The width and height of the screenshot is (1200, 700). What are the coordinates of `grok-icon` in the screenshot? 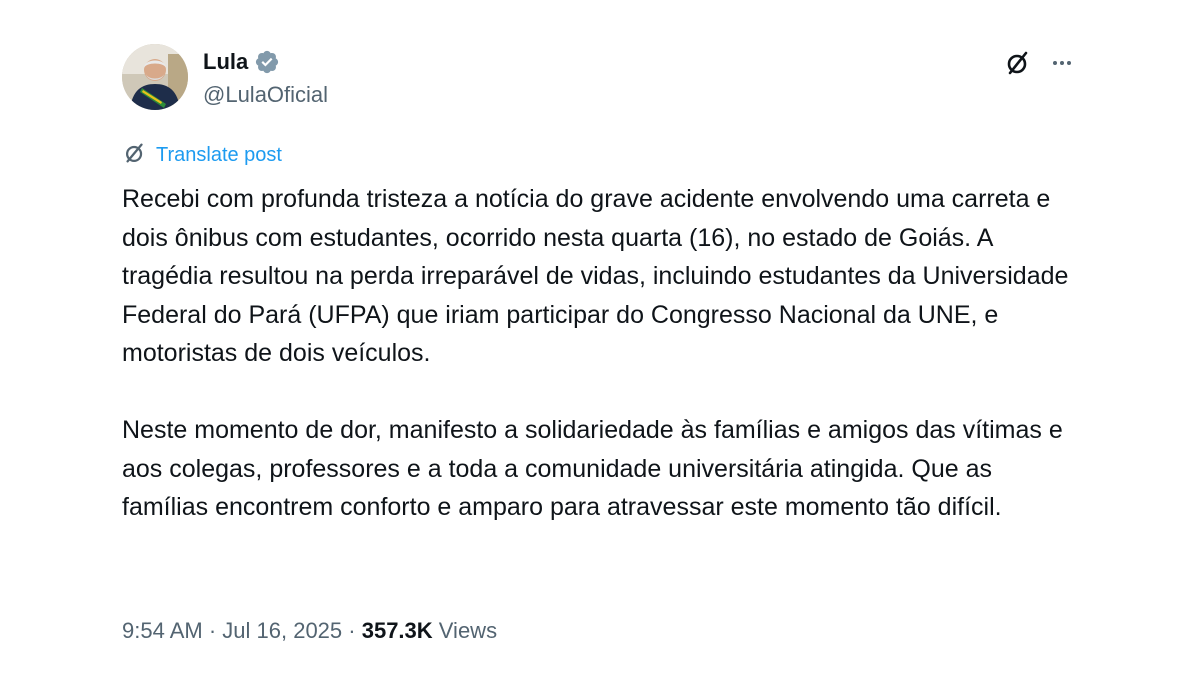 It's located at (1018, 63).